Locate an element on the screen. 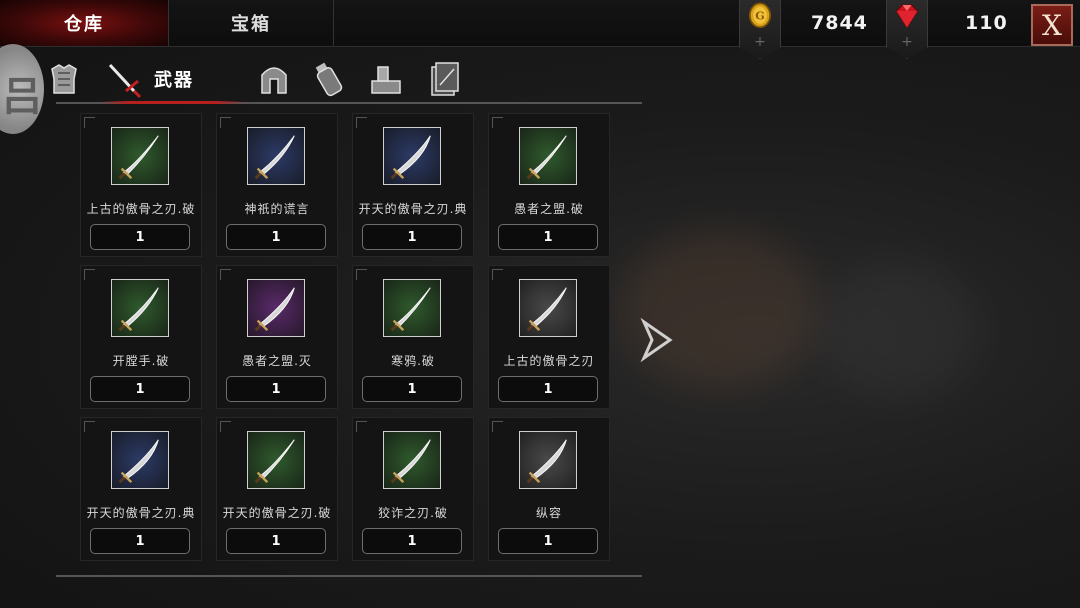  add-gem-icon: + is located at coordinates (907, 42).